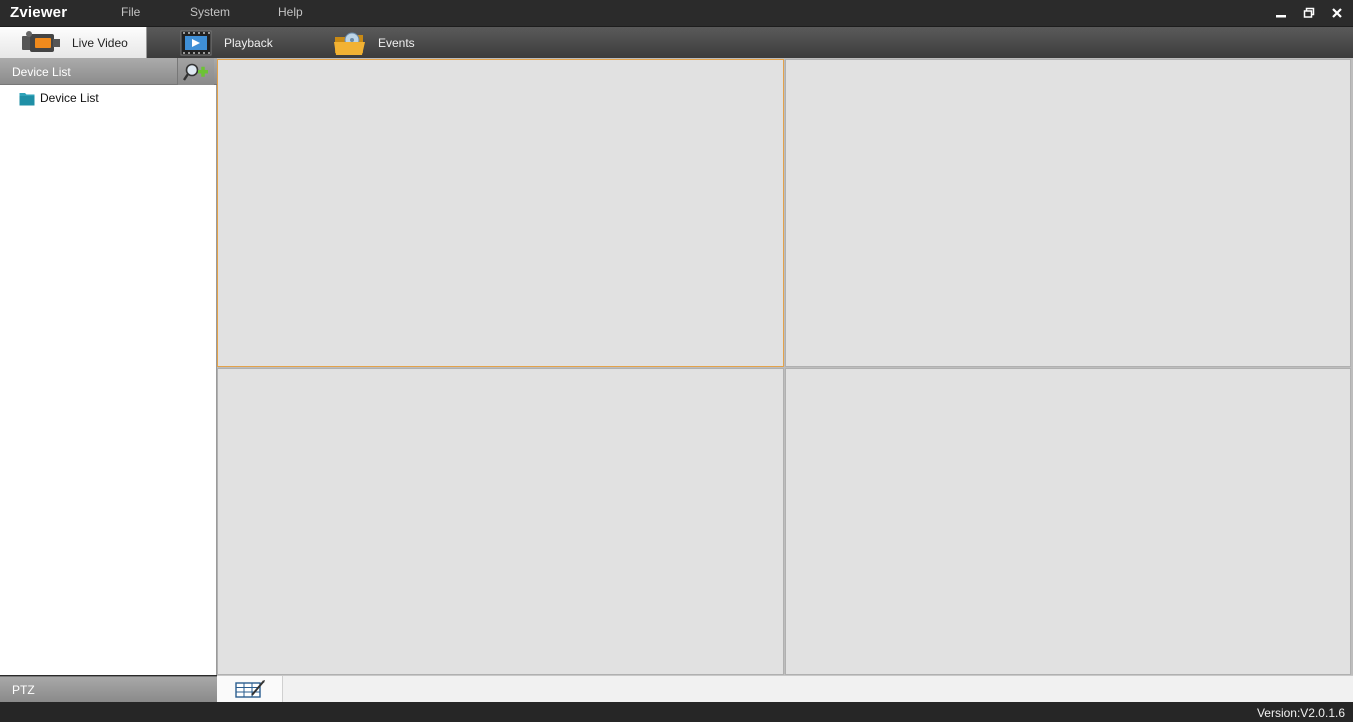  Describe the element at coordinates (1281, 13) in the screenshot. I see `minimize-icon` at that location.